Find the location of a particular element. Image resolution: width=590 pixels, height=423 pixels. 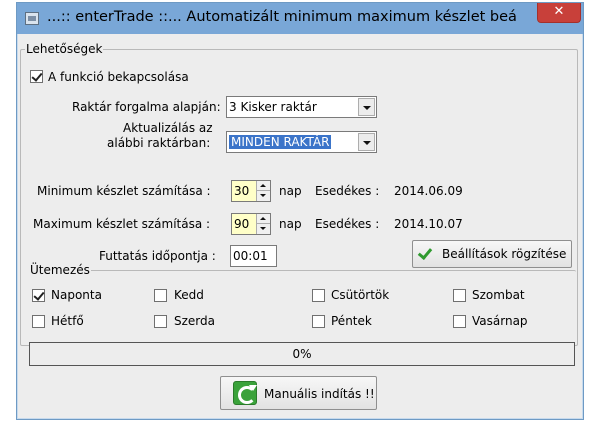

monday-checkbox is located at coordinates (38, 321).